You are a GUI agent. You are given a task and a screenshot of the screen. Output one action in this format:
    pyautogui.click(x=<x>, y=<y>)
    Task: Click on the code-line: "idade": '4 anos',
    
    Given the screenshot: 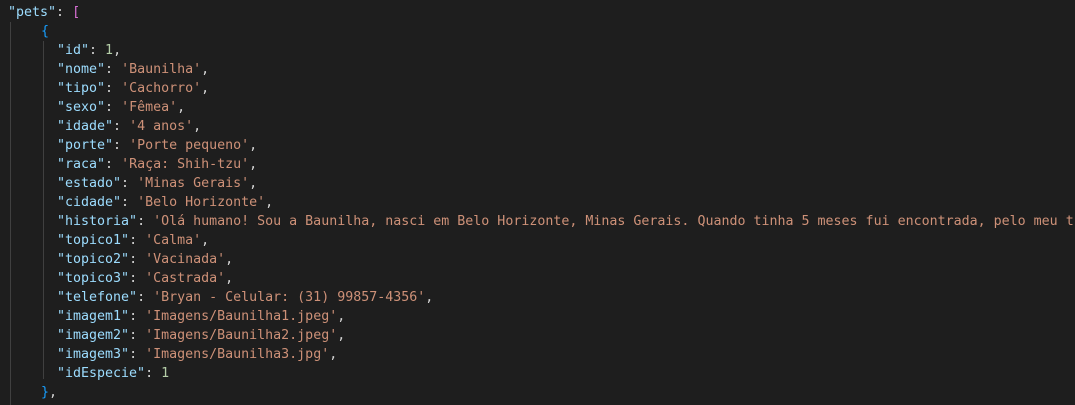 What is the action you would take?
    pyautogui.click(x=129, y=126)
    